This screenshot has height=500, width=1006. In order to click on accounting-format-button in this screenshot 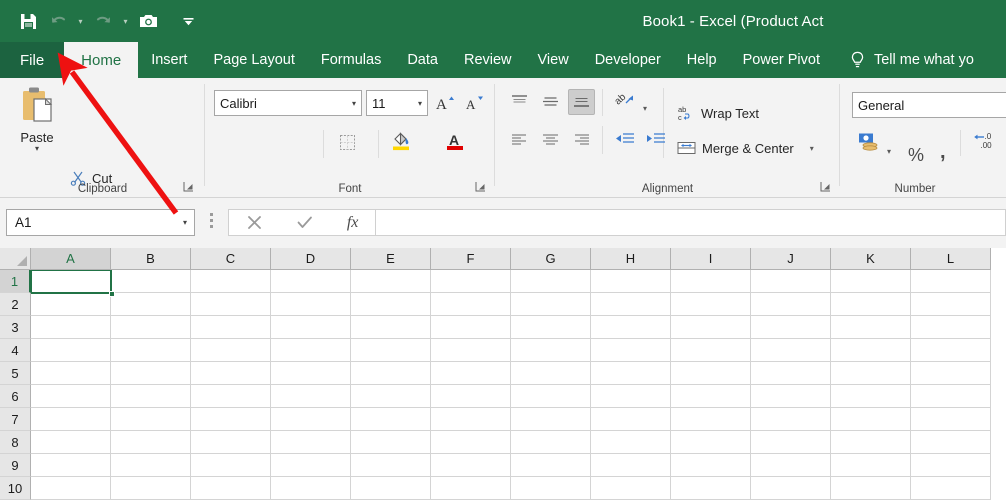, I will do `click(868, 141)`.